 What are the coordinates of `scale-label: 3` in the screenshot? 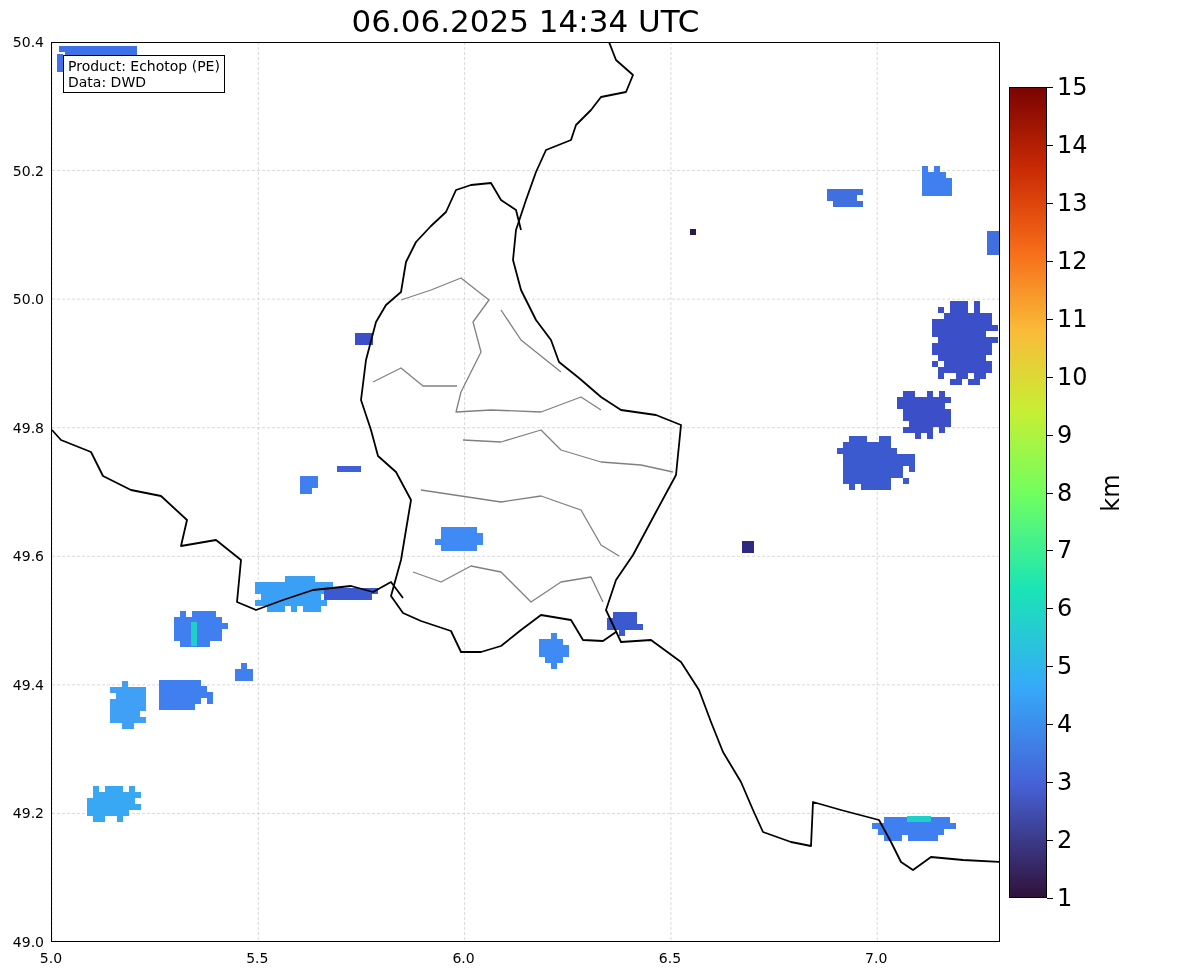 It's located at (1065, 782).